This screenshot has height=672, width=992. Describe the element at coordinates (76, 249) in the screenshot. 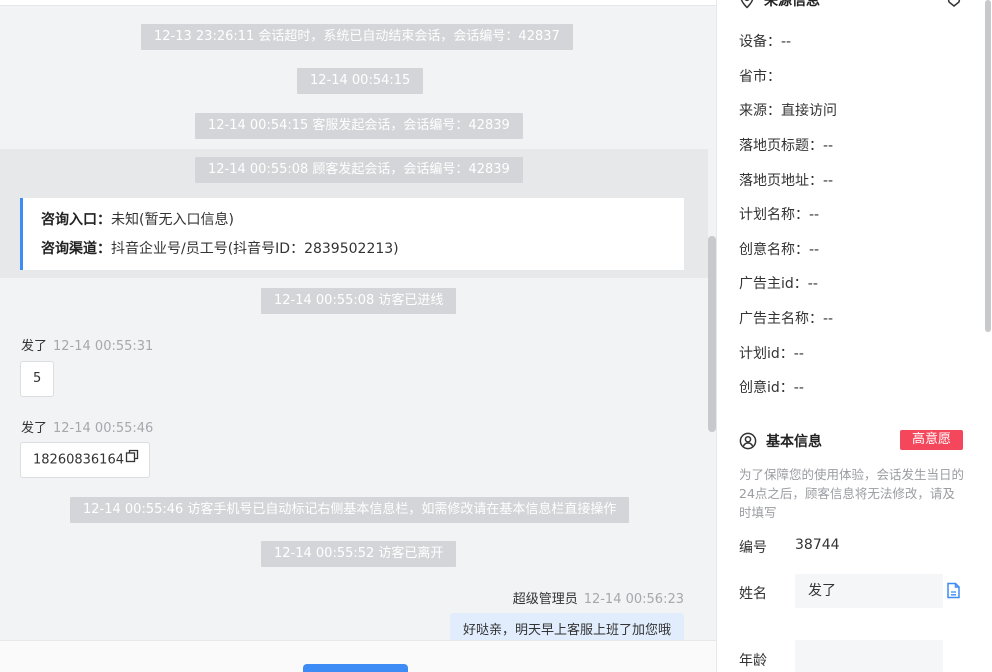

I see `channel-label: 咨询渠道：` at that location.